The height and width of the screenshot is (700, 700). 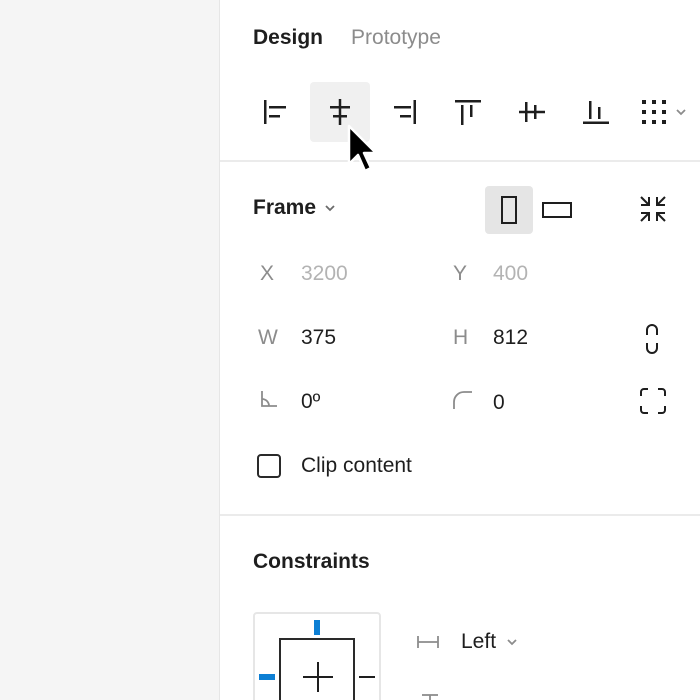 I want to click on w-label: W, so click(x=268, y=337).